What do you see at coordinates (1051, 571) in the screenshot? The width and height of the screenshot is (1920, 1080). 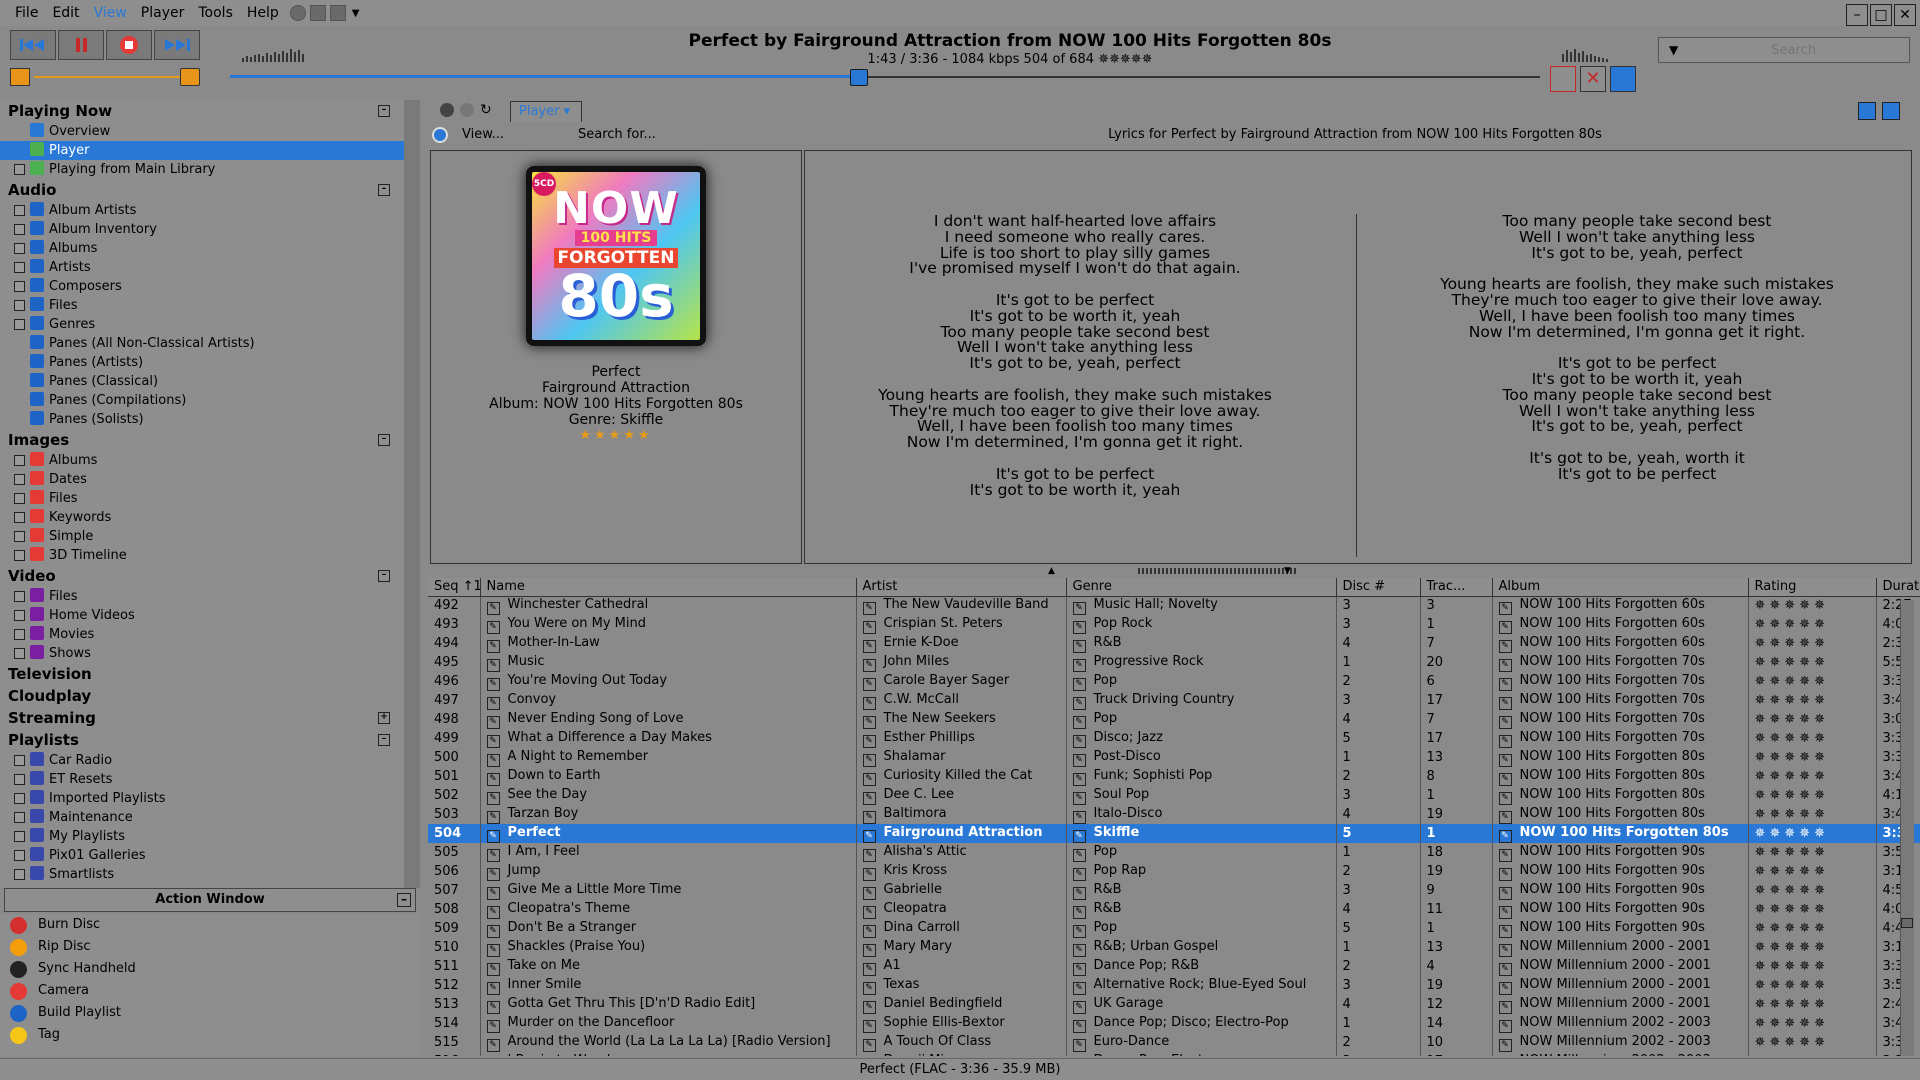 I see `splitter-up-icon: ▲` at bounding box center [1051, 571].